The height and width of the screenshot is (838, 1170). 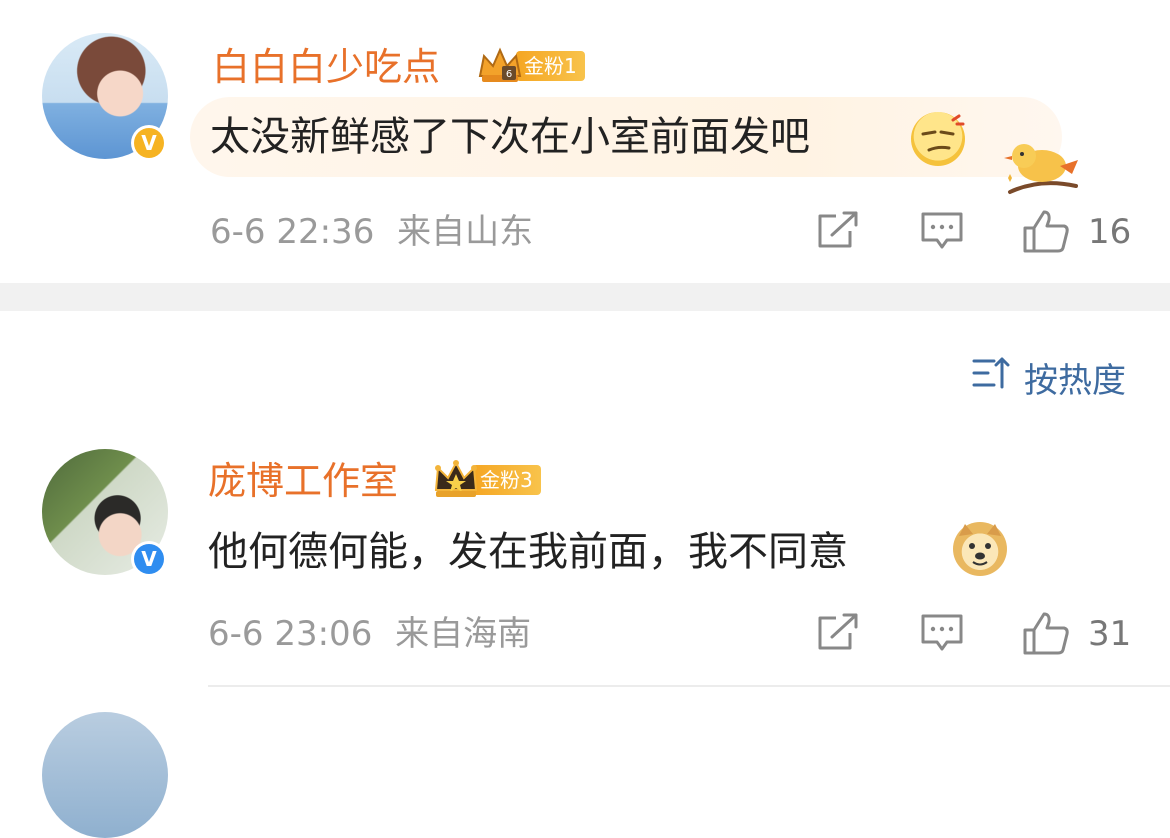 I want to click on sort-toggle: 按热度, so click(x=1049, y=378).